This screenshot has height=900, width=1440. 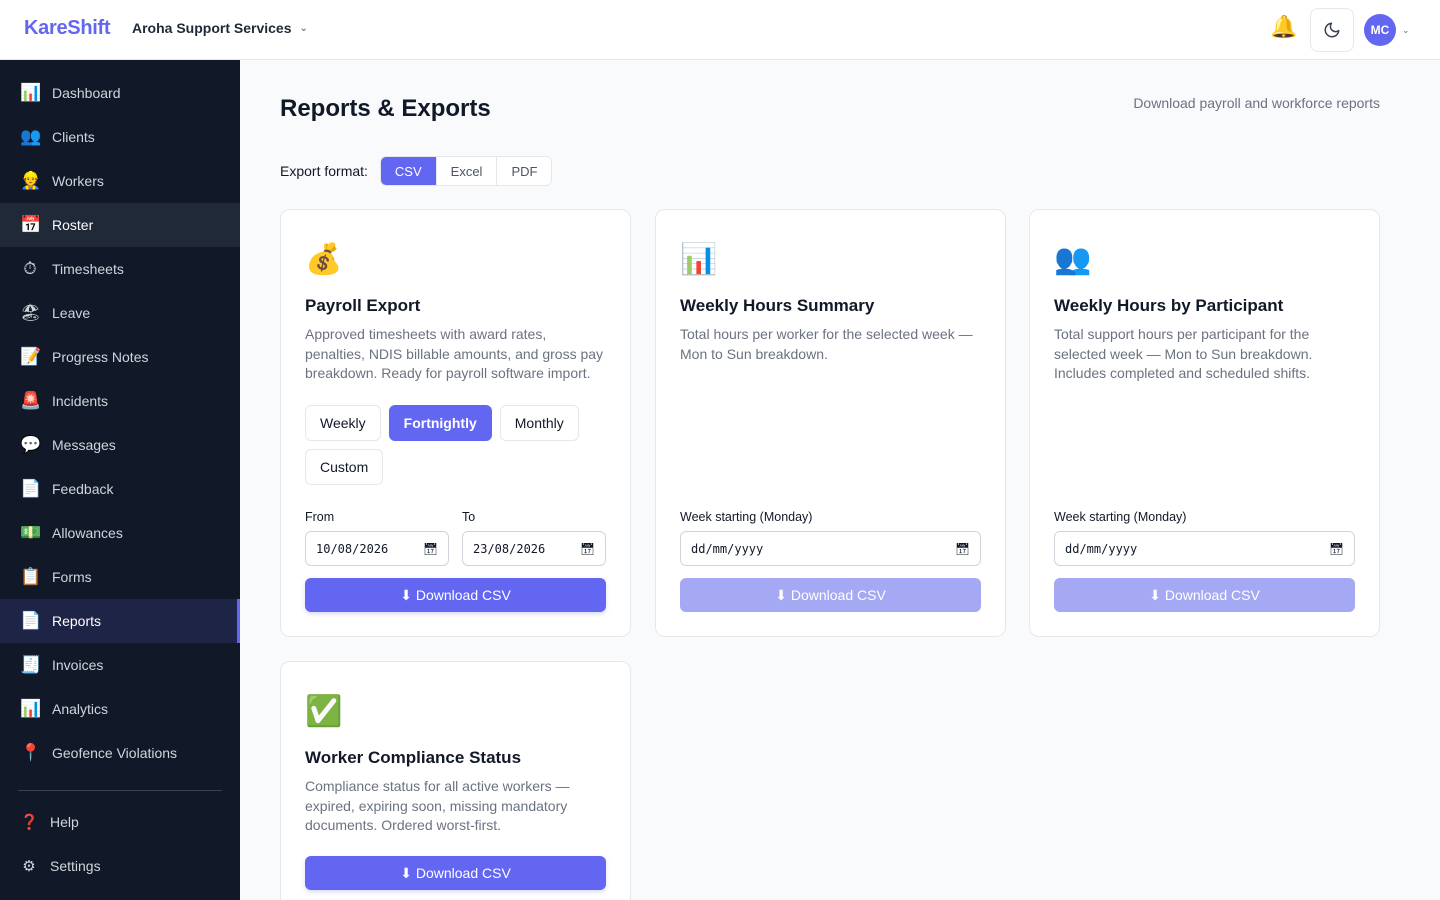 What do you see at coordinates (120, 401) in the screenshot?
I see `sidebar-item-incidents: 🚨 Incidents` at bounding box center [120, 401].